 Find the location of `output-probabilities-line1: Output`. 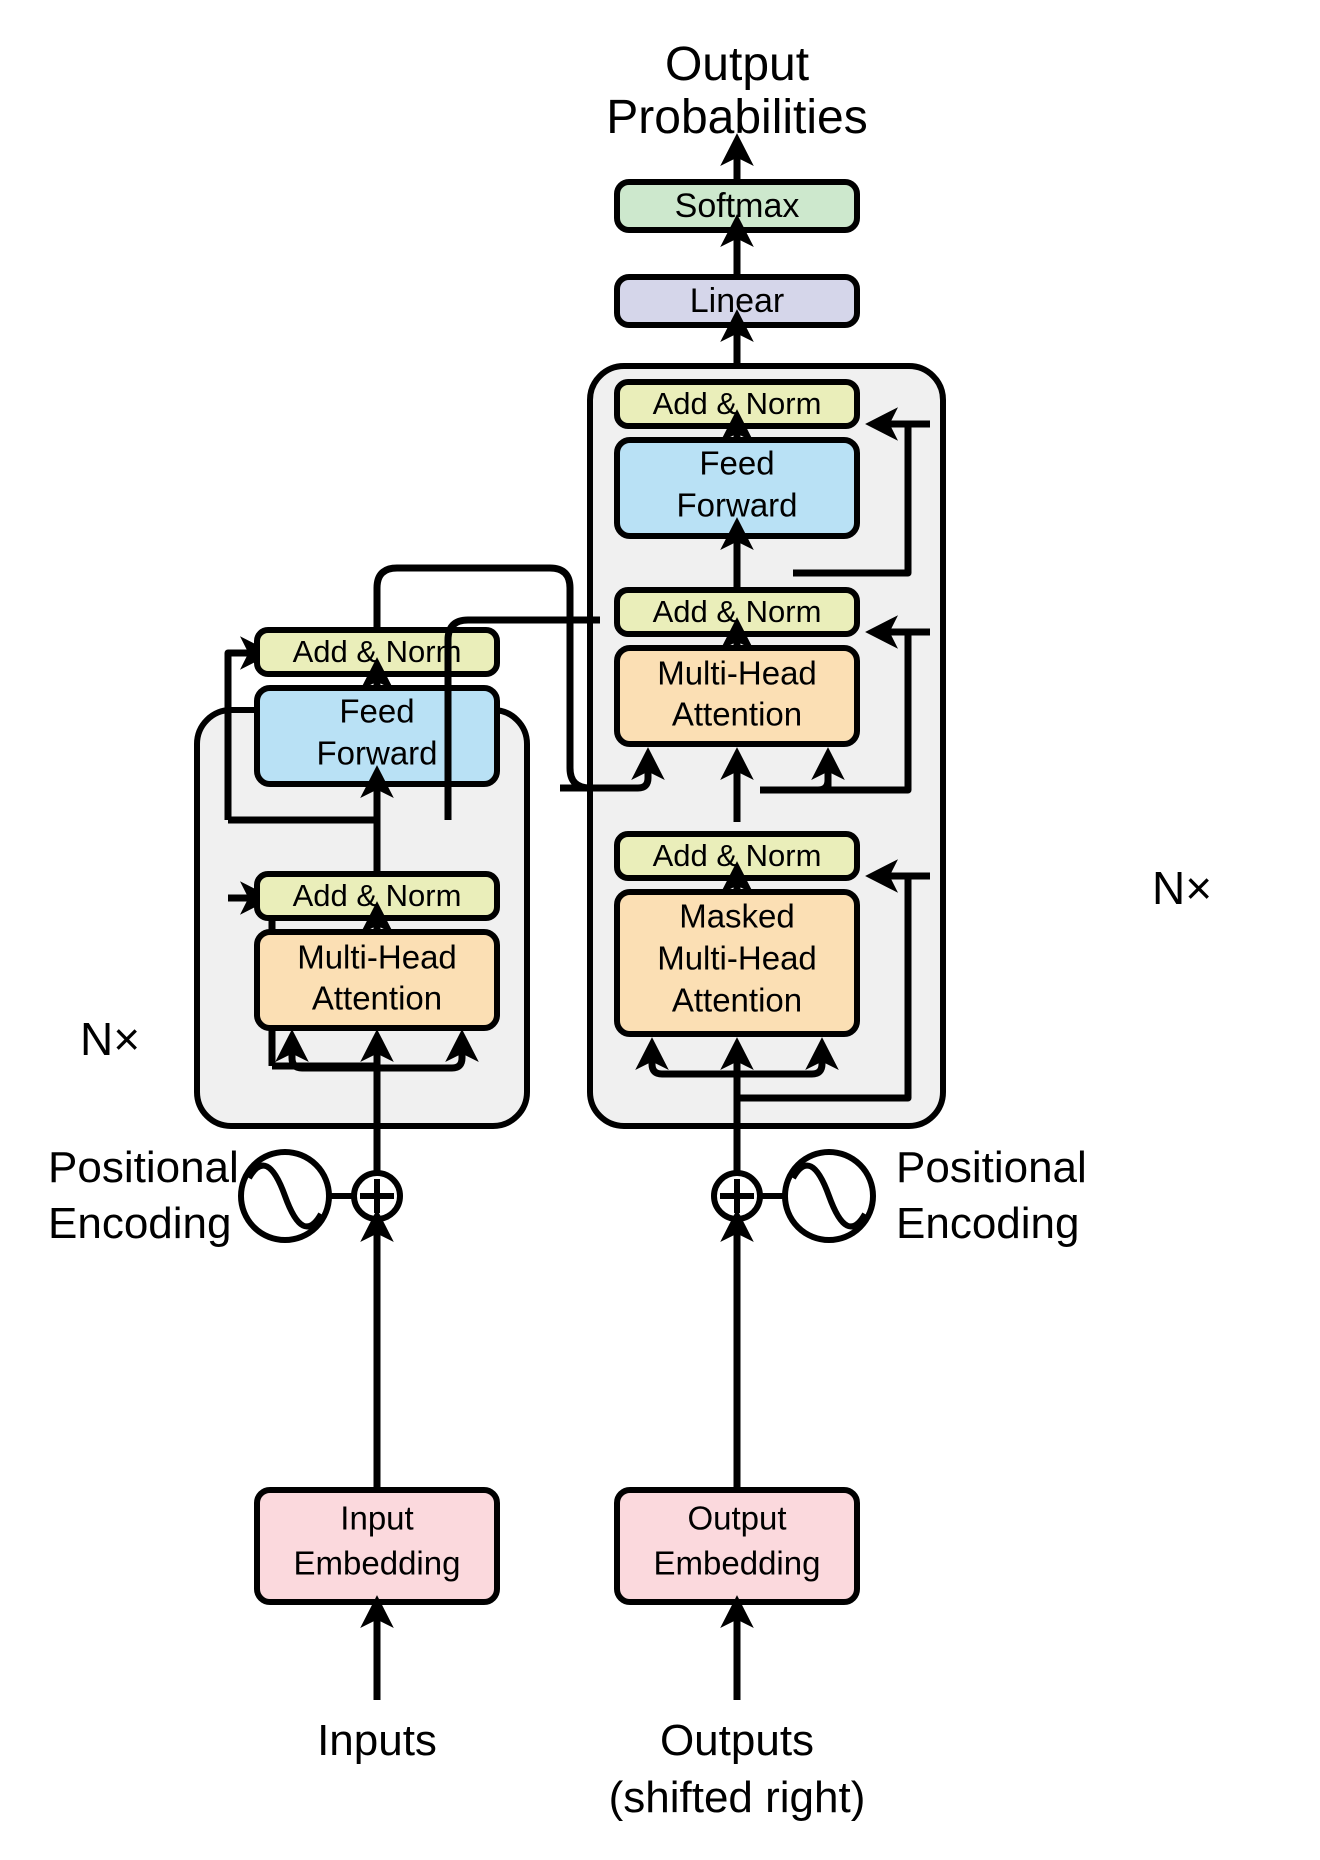

output-probabilities-line1: Output is located at coordinates (737, 64).